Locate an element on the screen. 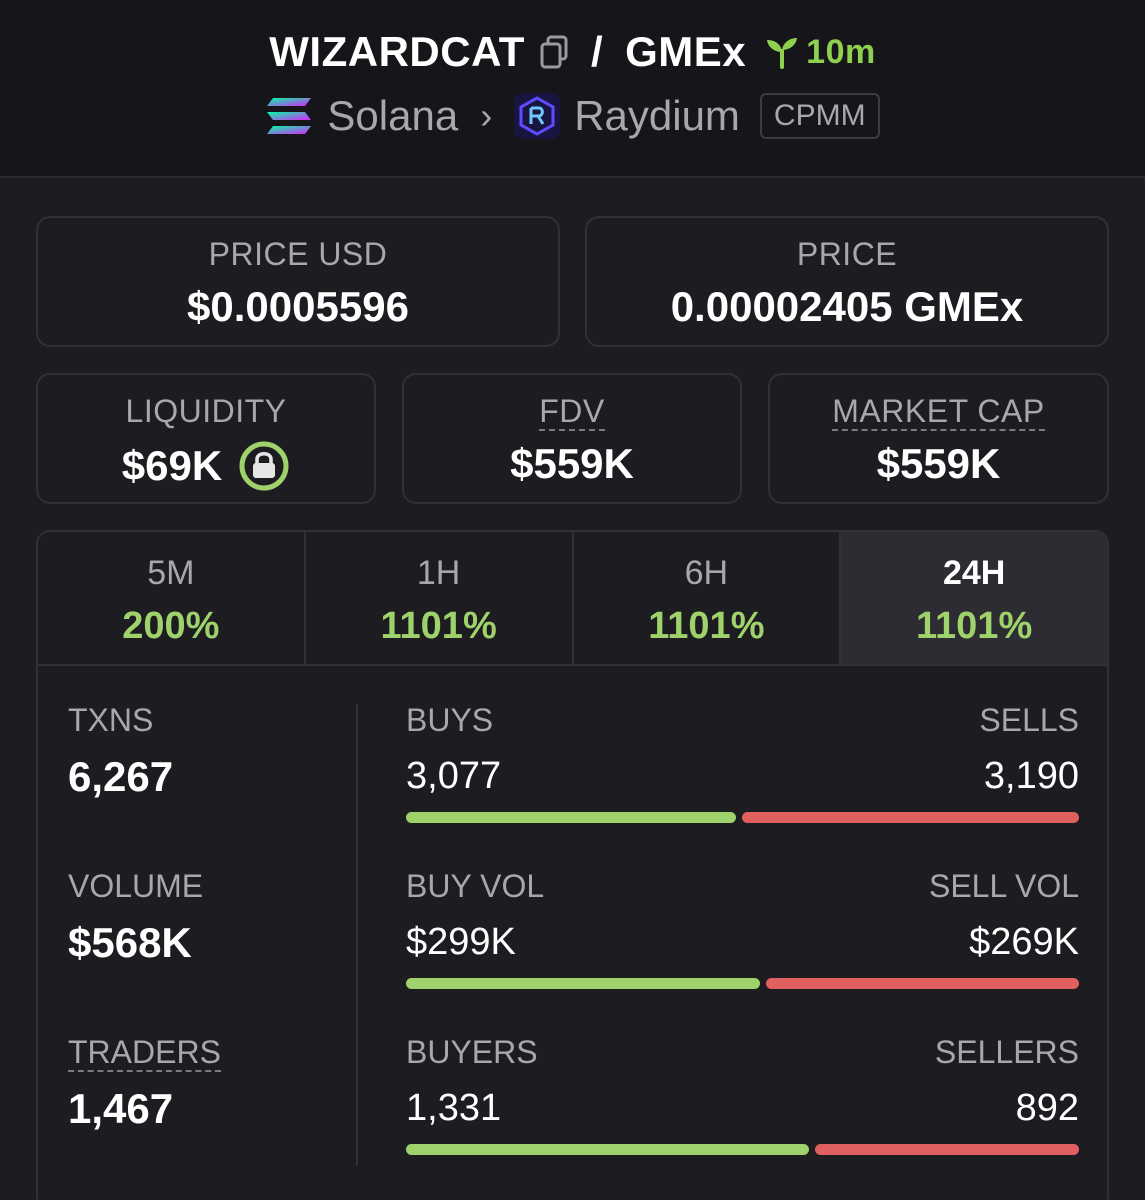 The height and width of the screenshot is (1200, 1145). tab-label: 1H is located at coordinates (438, 573).